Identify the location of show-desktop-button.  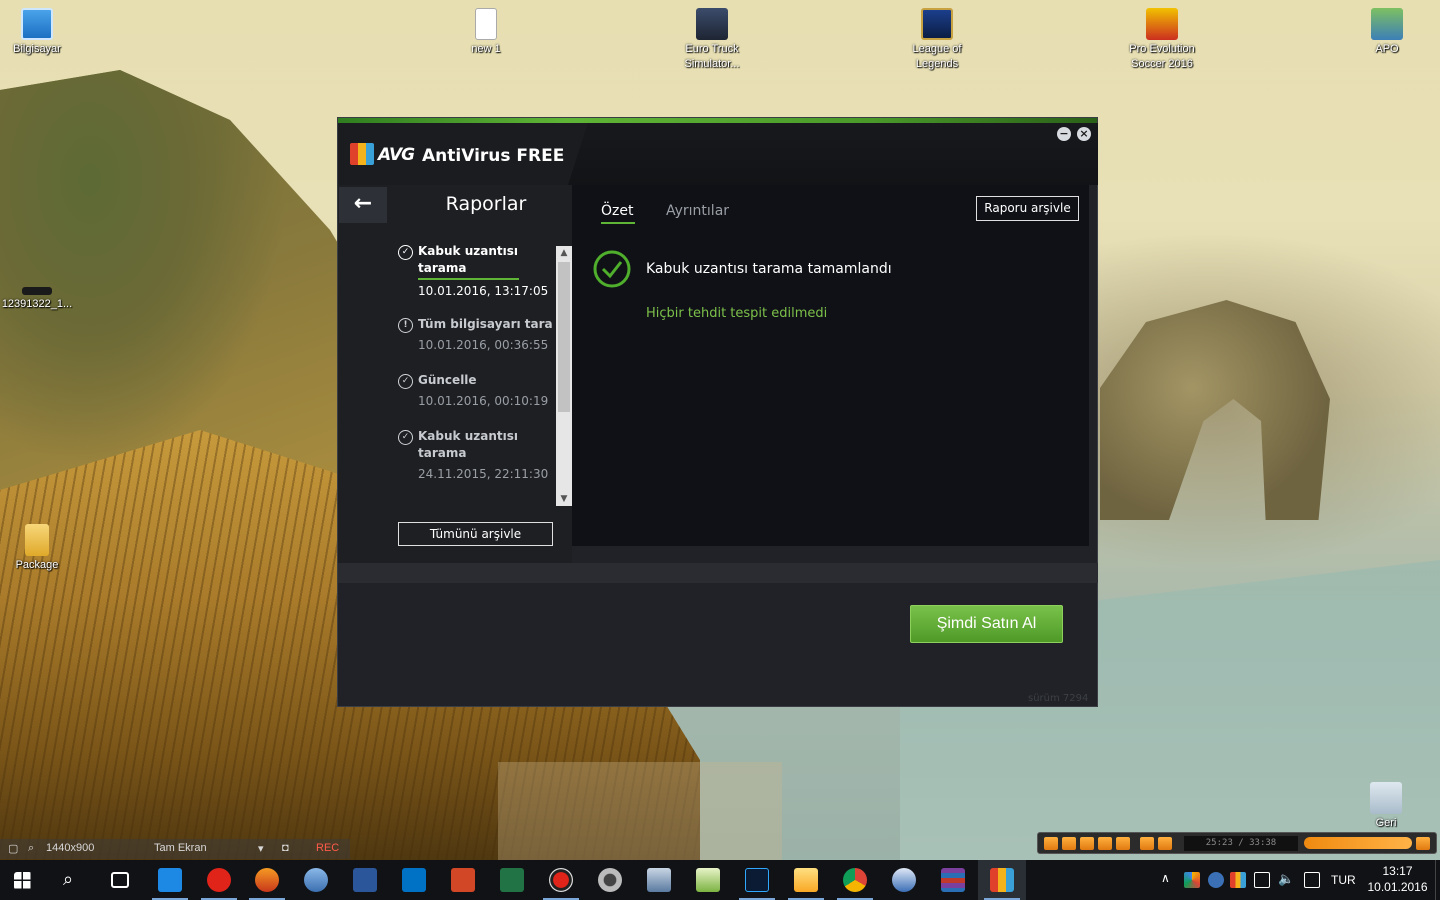
(1437, 880).